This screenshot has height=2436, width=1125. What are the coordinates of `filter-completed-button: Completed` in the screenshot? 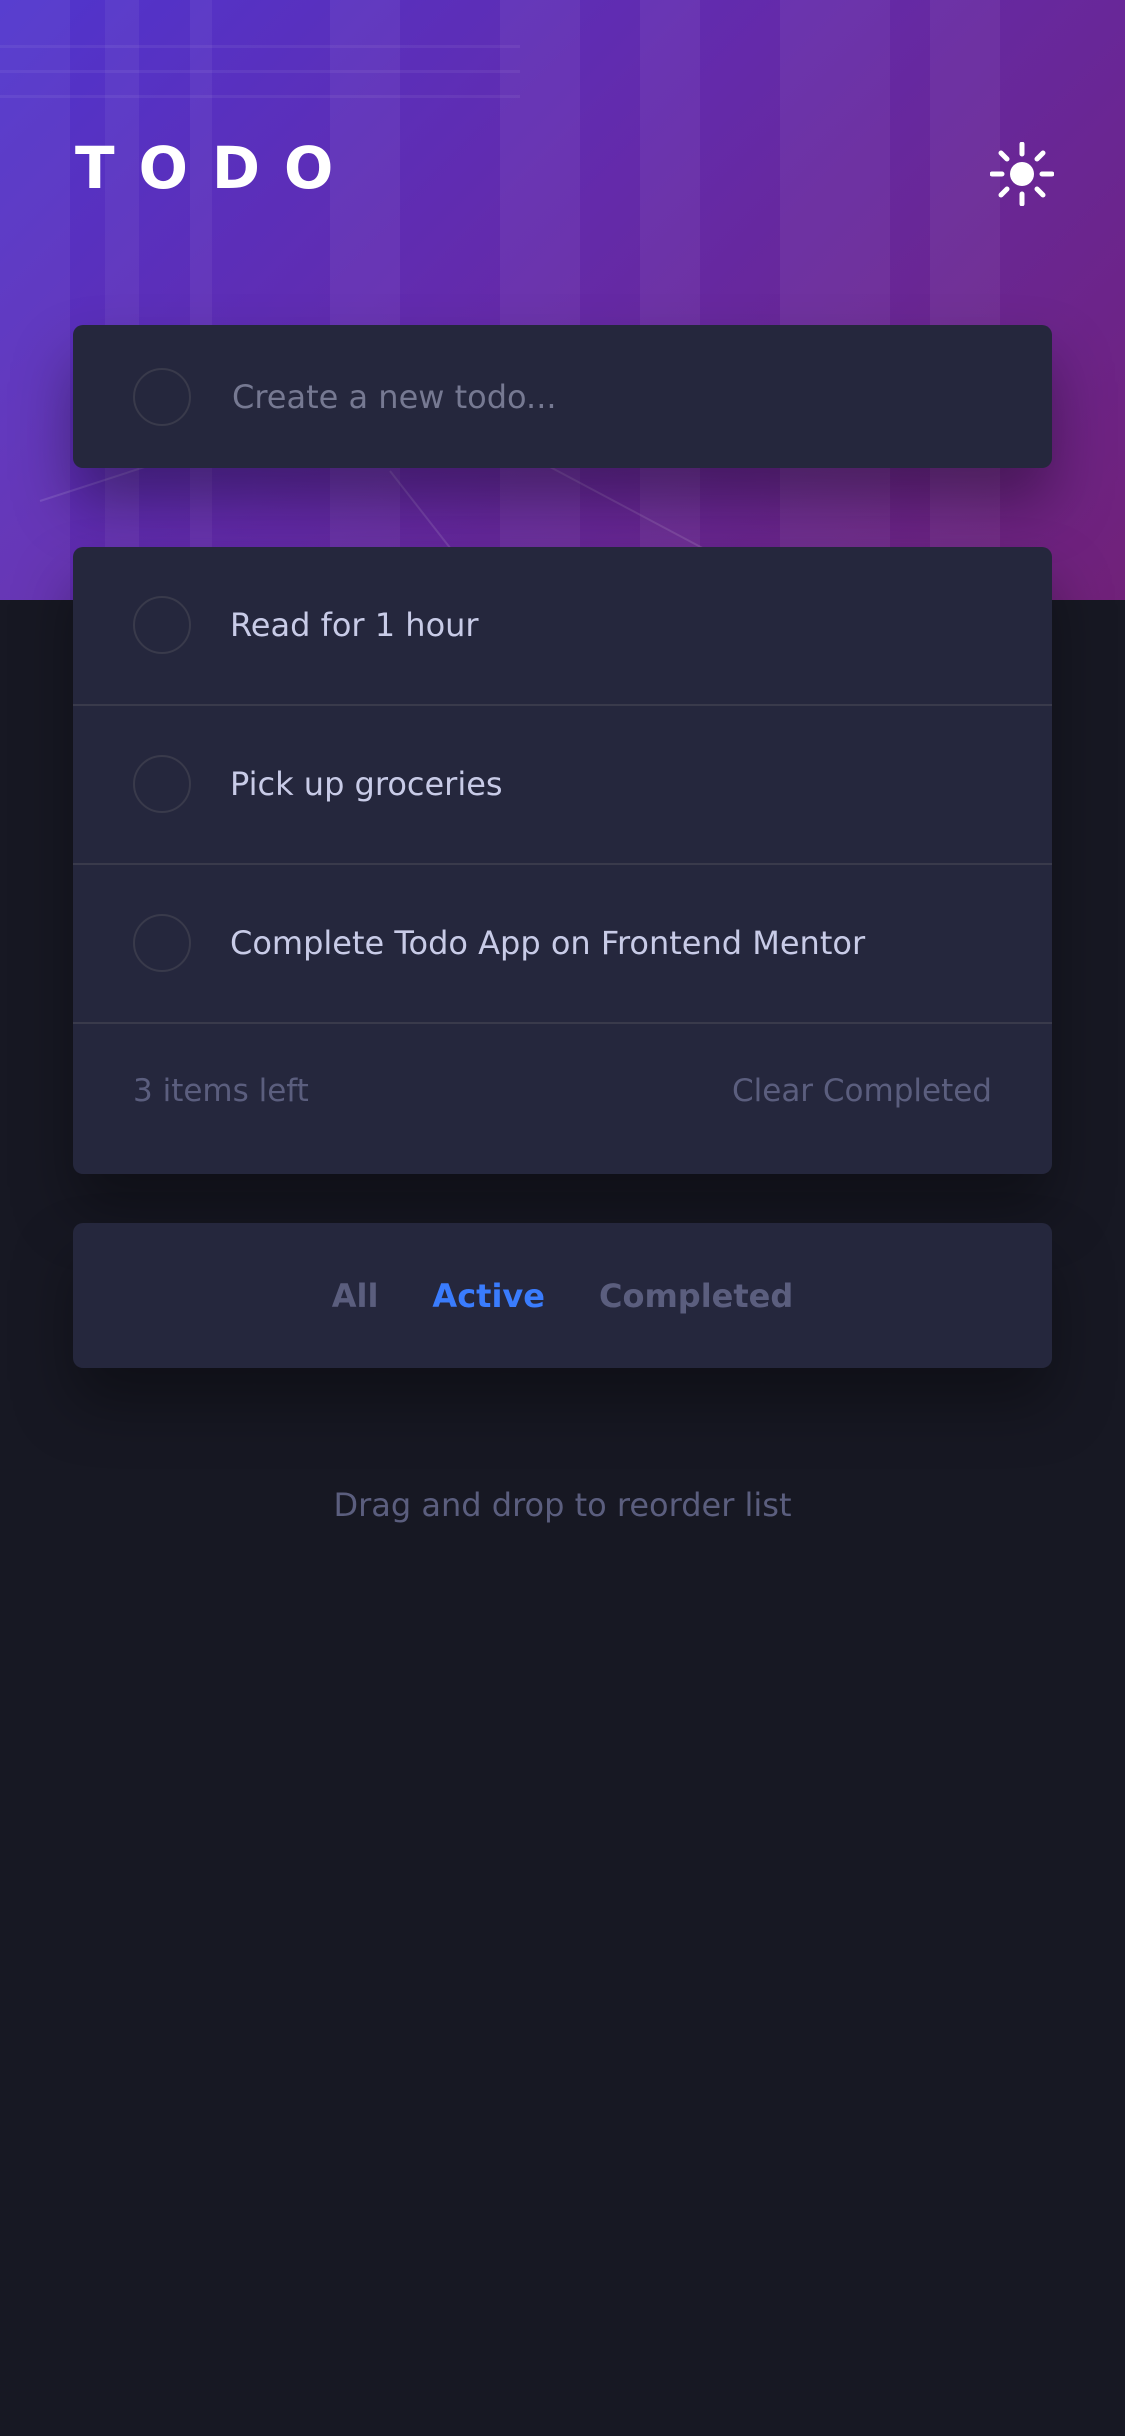 It's located at (696, 1296).